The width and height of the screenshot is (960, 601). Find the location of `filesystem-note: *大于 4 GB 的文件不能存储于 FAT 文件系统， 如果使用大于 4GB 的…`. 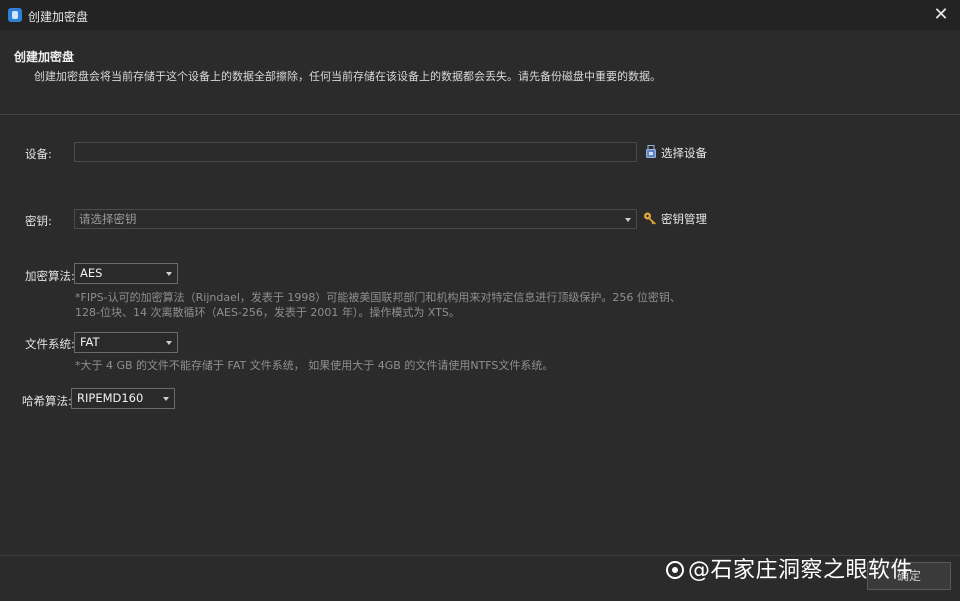

filesystem-note: *大于 4 GB 的文件不能存储于 FAT 文件系统， 如果使用大于 4GB 的… is located at coordinates (314, 365).